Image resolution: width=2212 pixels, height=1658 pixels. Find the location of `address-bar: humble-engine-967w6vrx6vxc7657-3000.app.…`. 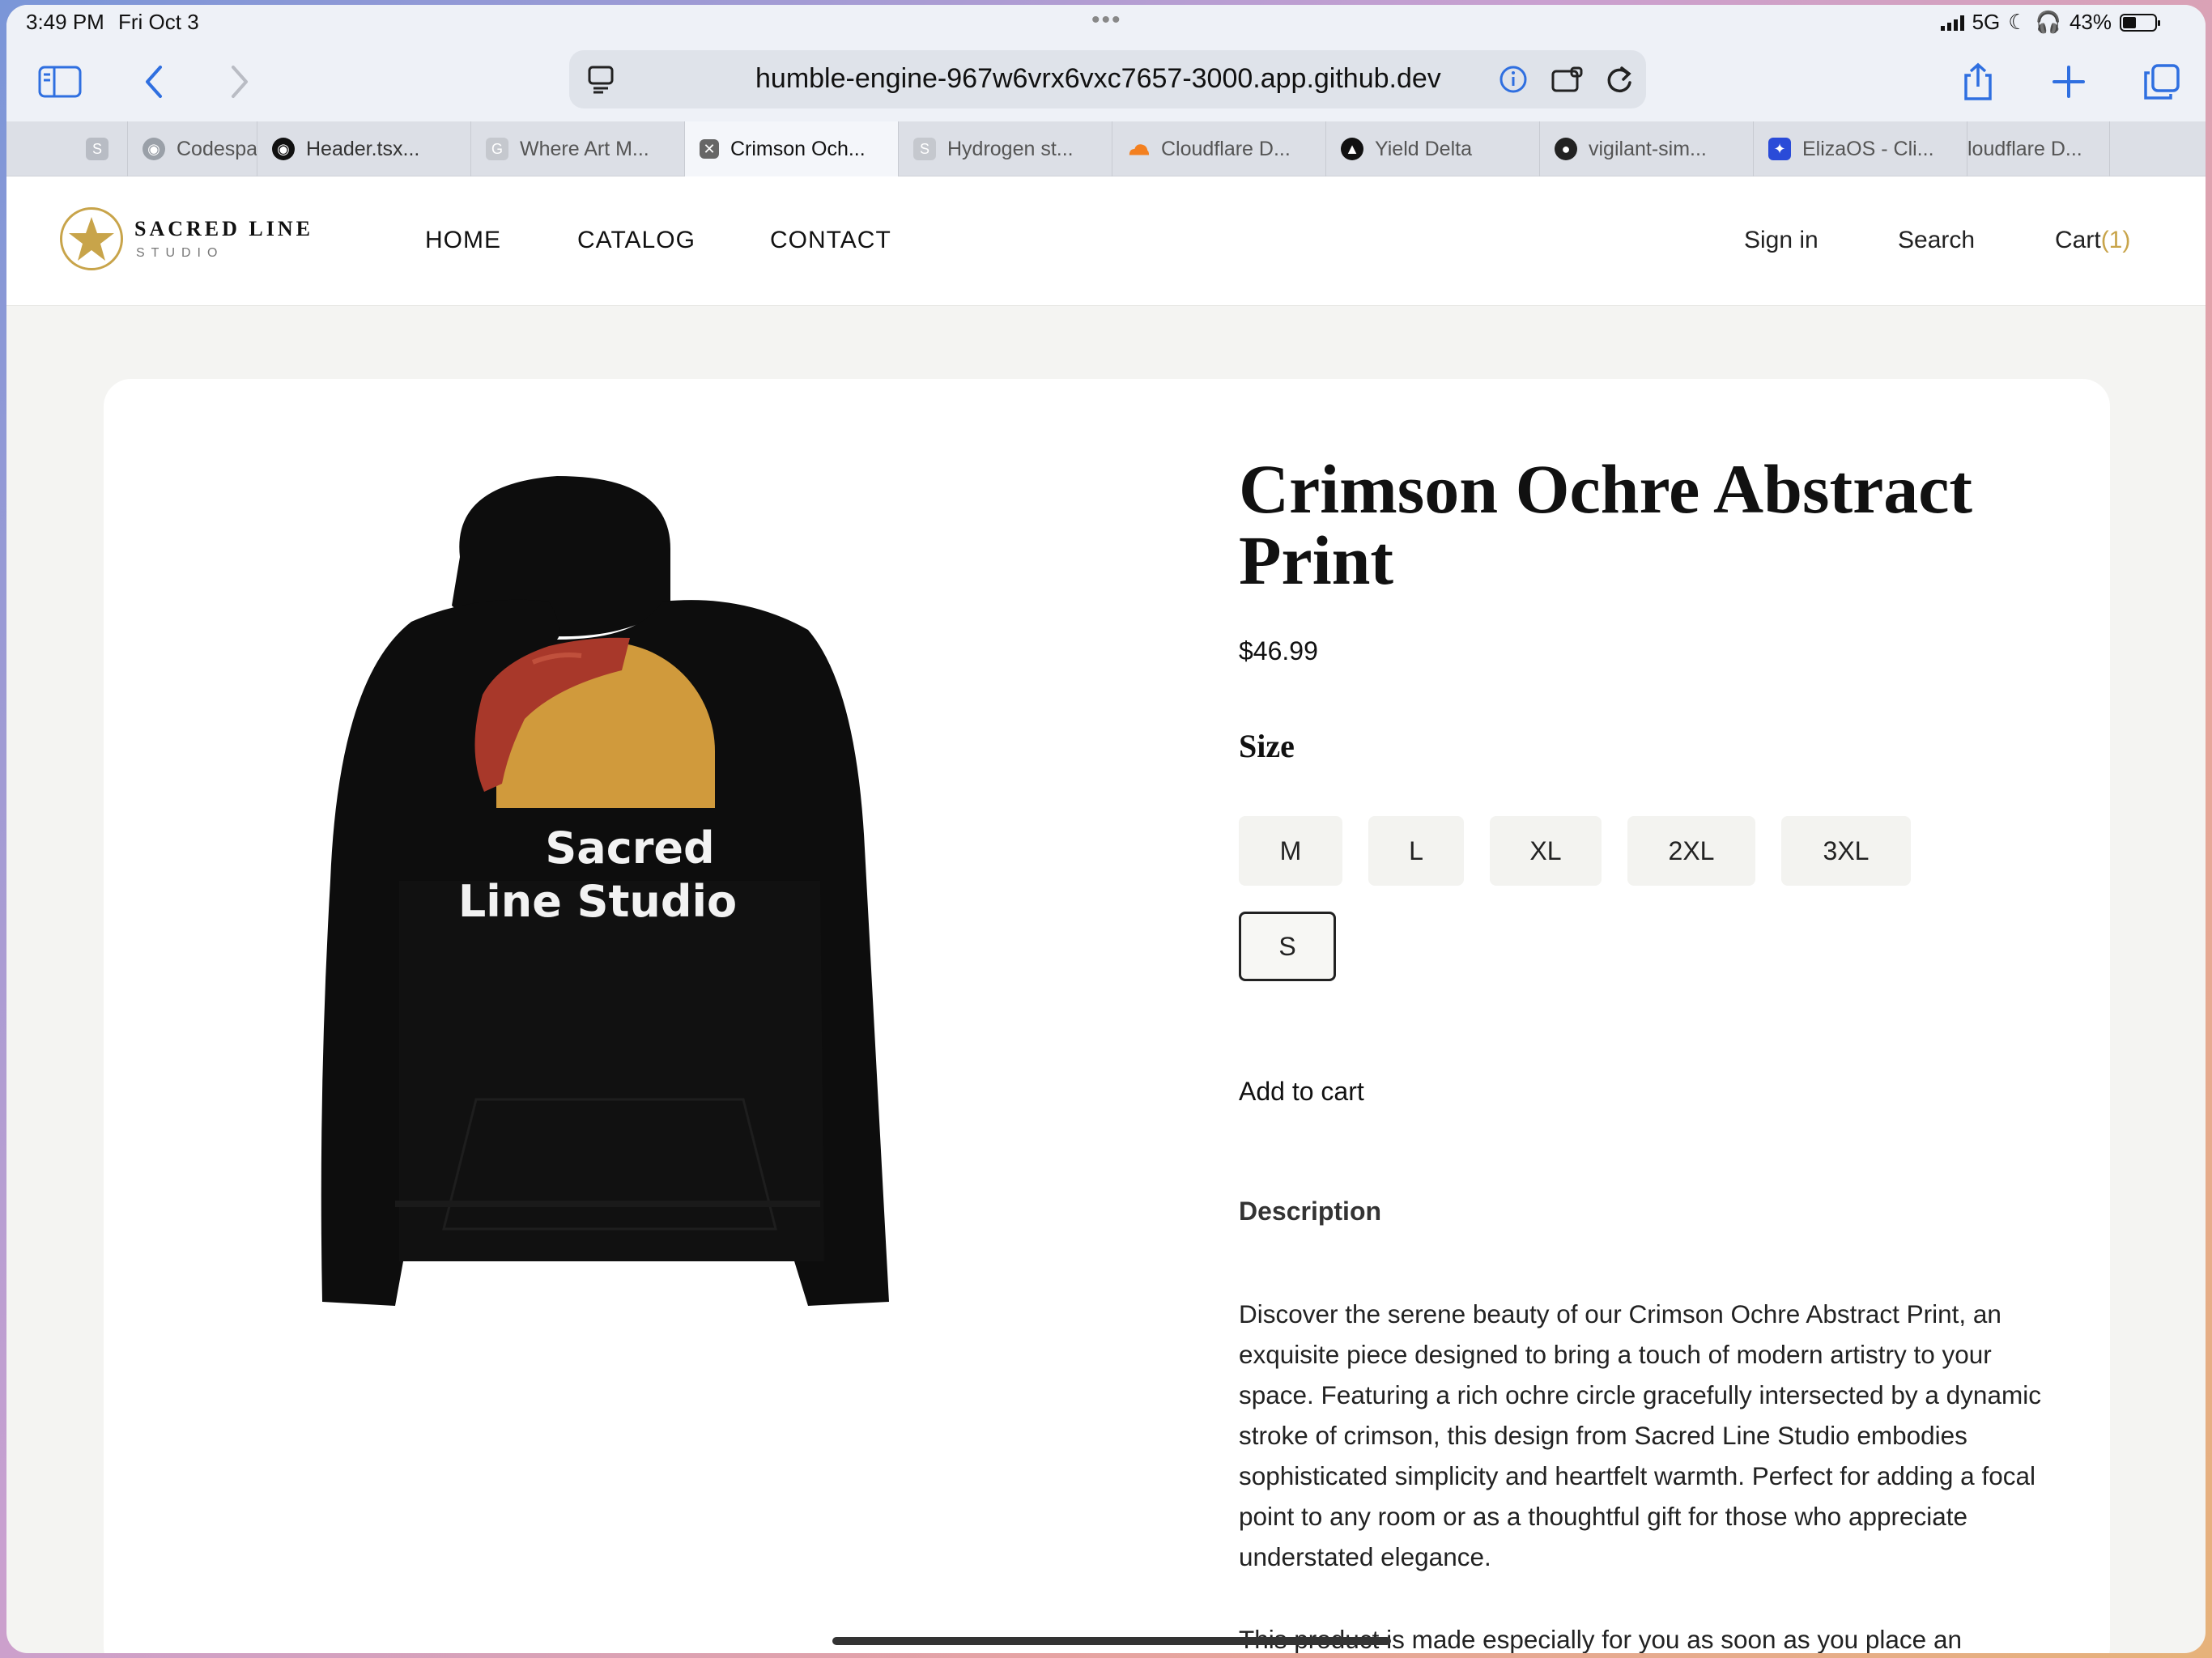

address-bar: humble-engine-967w6vrx6vxc7657-3000.app.… is located at coordinates (1107, 79).